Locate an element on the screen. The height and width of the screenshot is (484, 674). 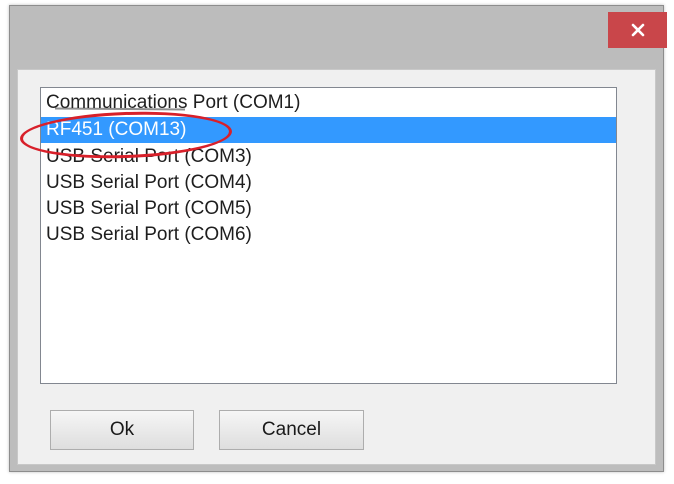
cancel-button: Cancel is located at coordinates (291, 430).